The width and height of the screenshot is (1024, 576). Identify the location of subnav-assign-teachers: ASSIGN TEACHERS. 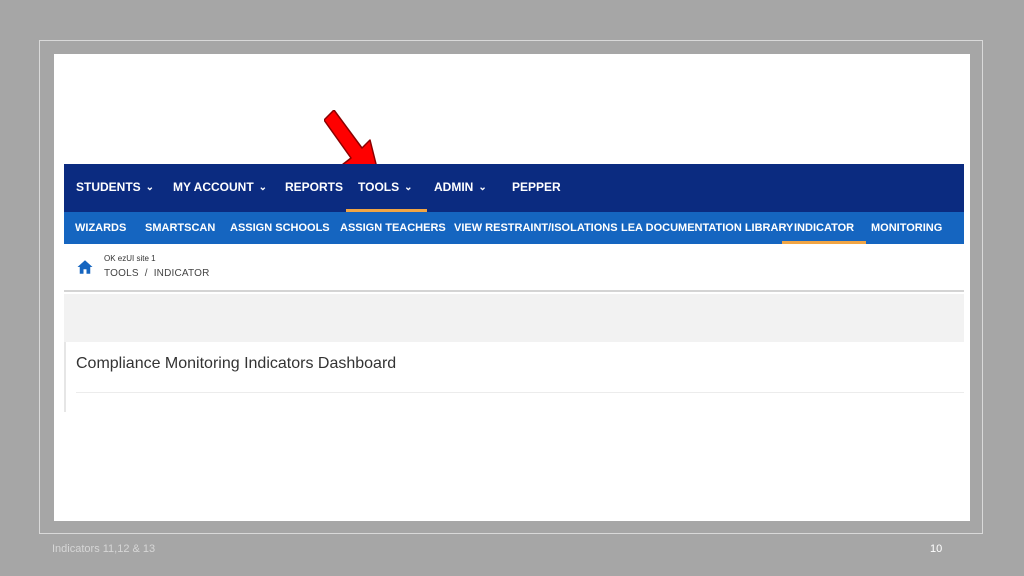
(393, 228).